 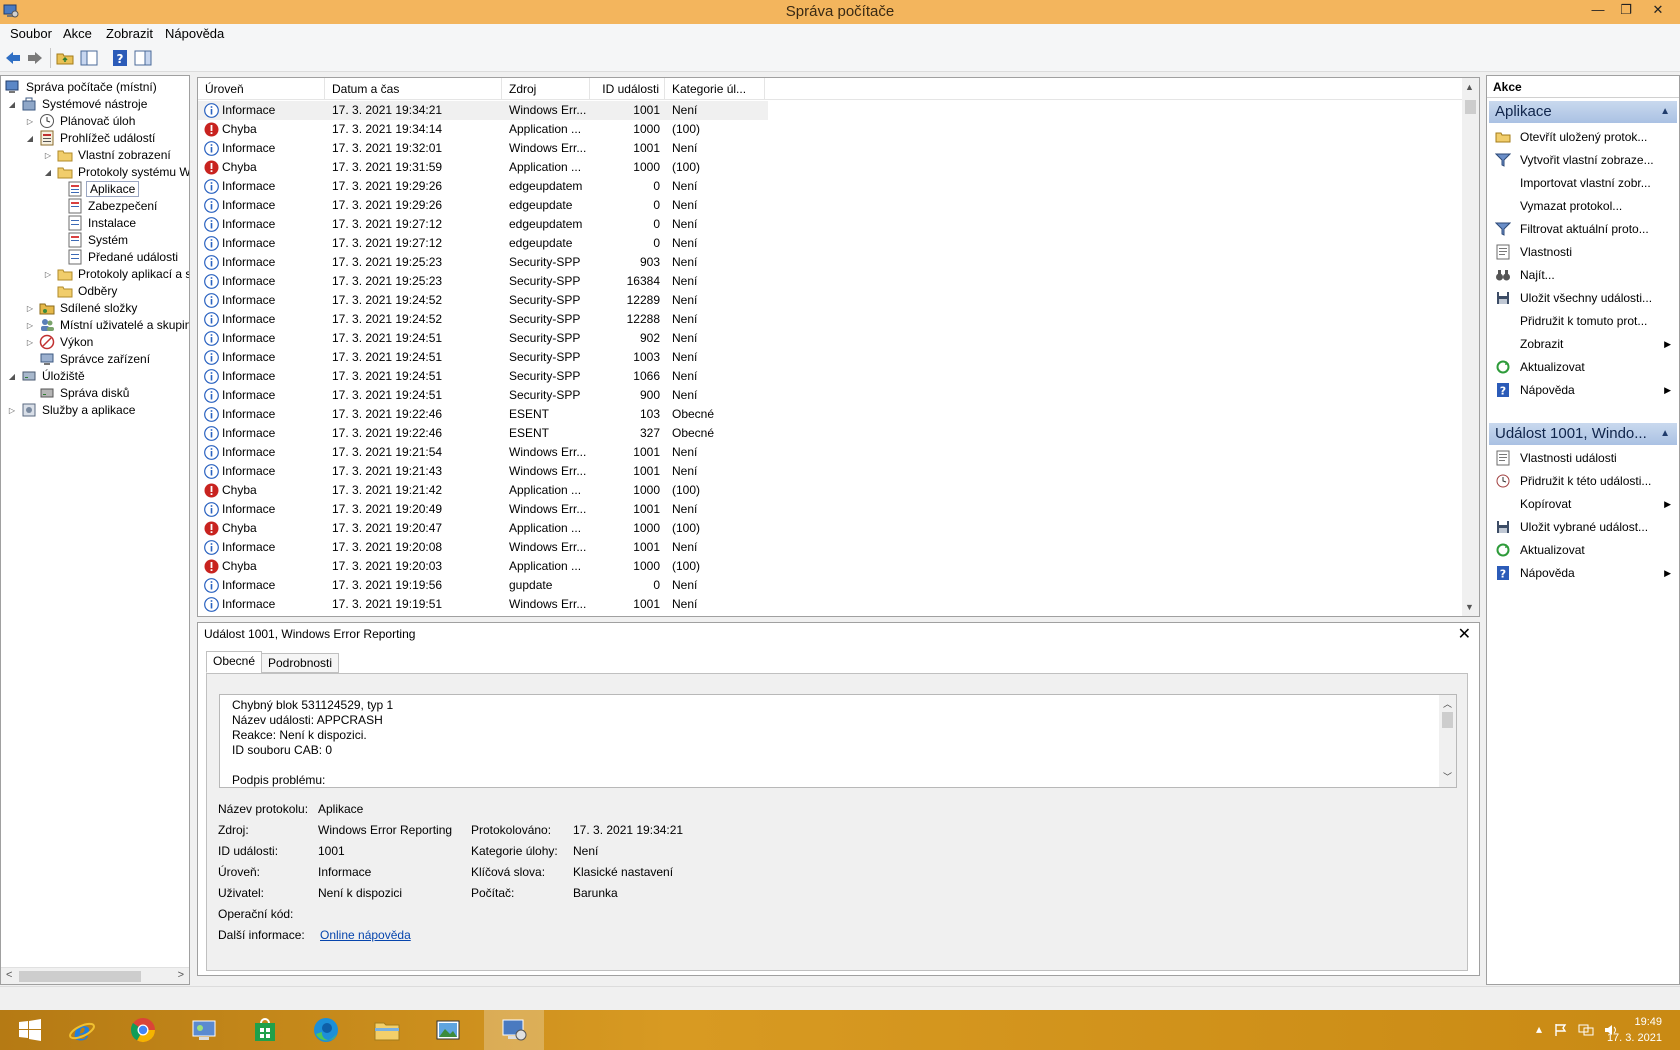 What do you see at coordinates (77, 33) in the screenshot?
I see `menu-akce: Akce` at bounding box center [77, 33].